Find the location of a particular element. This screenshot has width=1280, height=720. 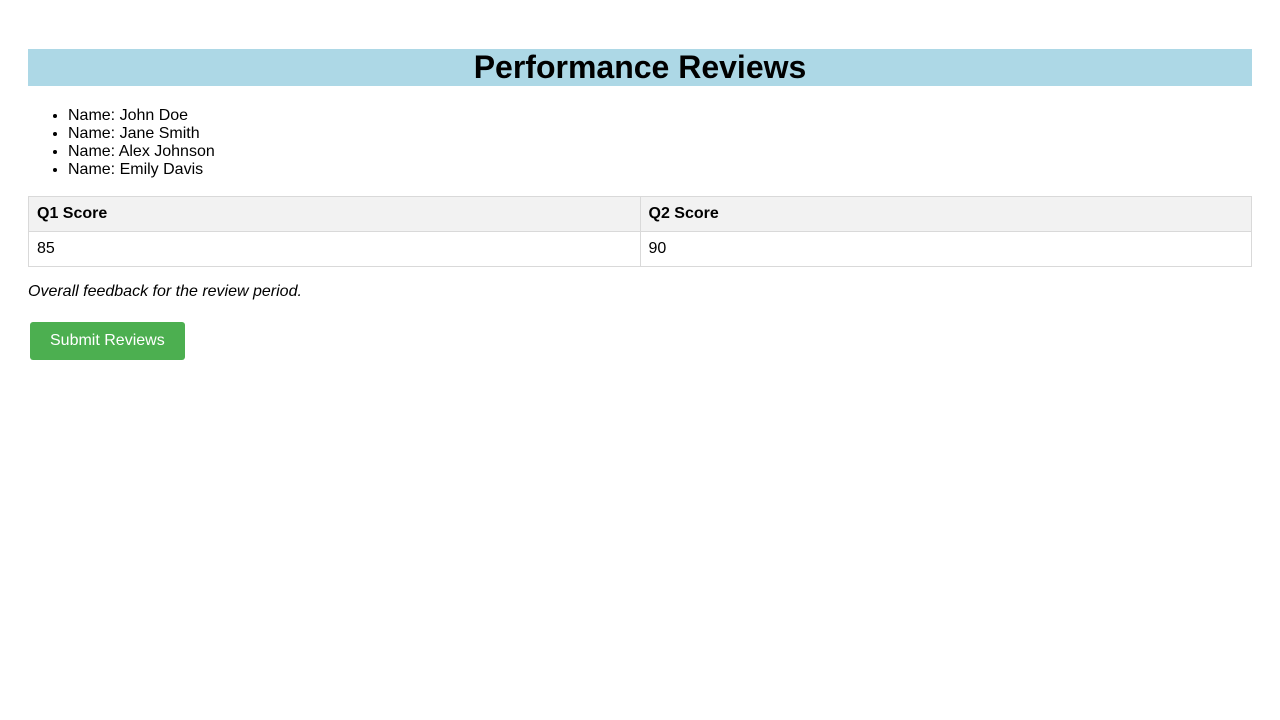

page-title: Performance Reviews is located at coordinates (640, 67).